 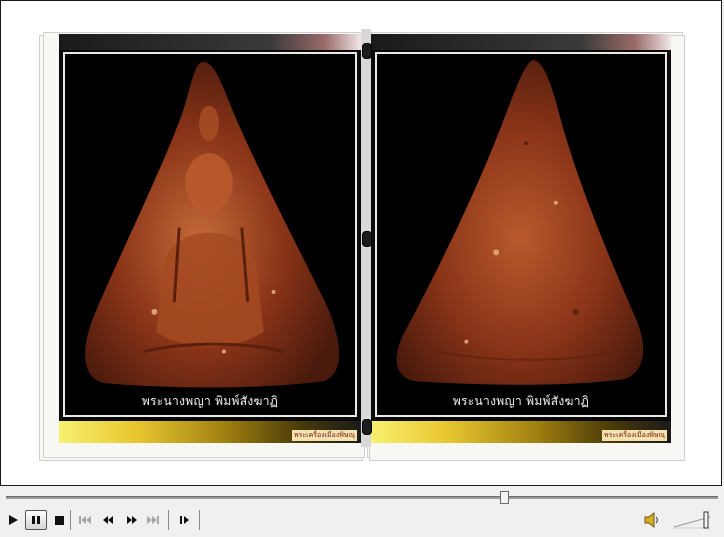 I want to click on next-button, so click(x=153, y=520).